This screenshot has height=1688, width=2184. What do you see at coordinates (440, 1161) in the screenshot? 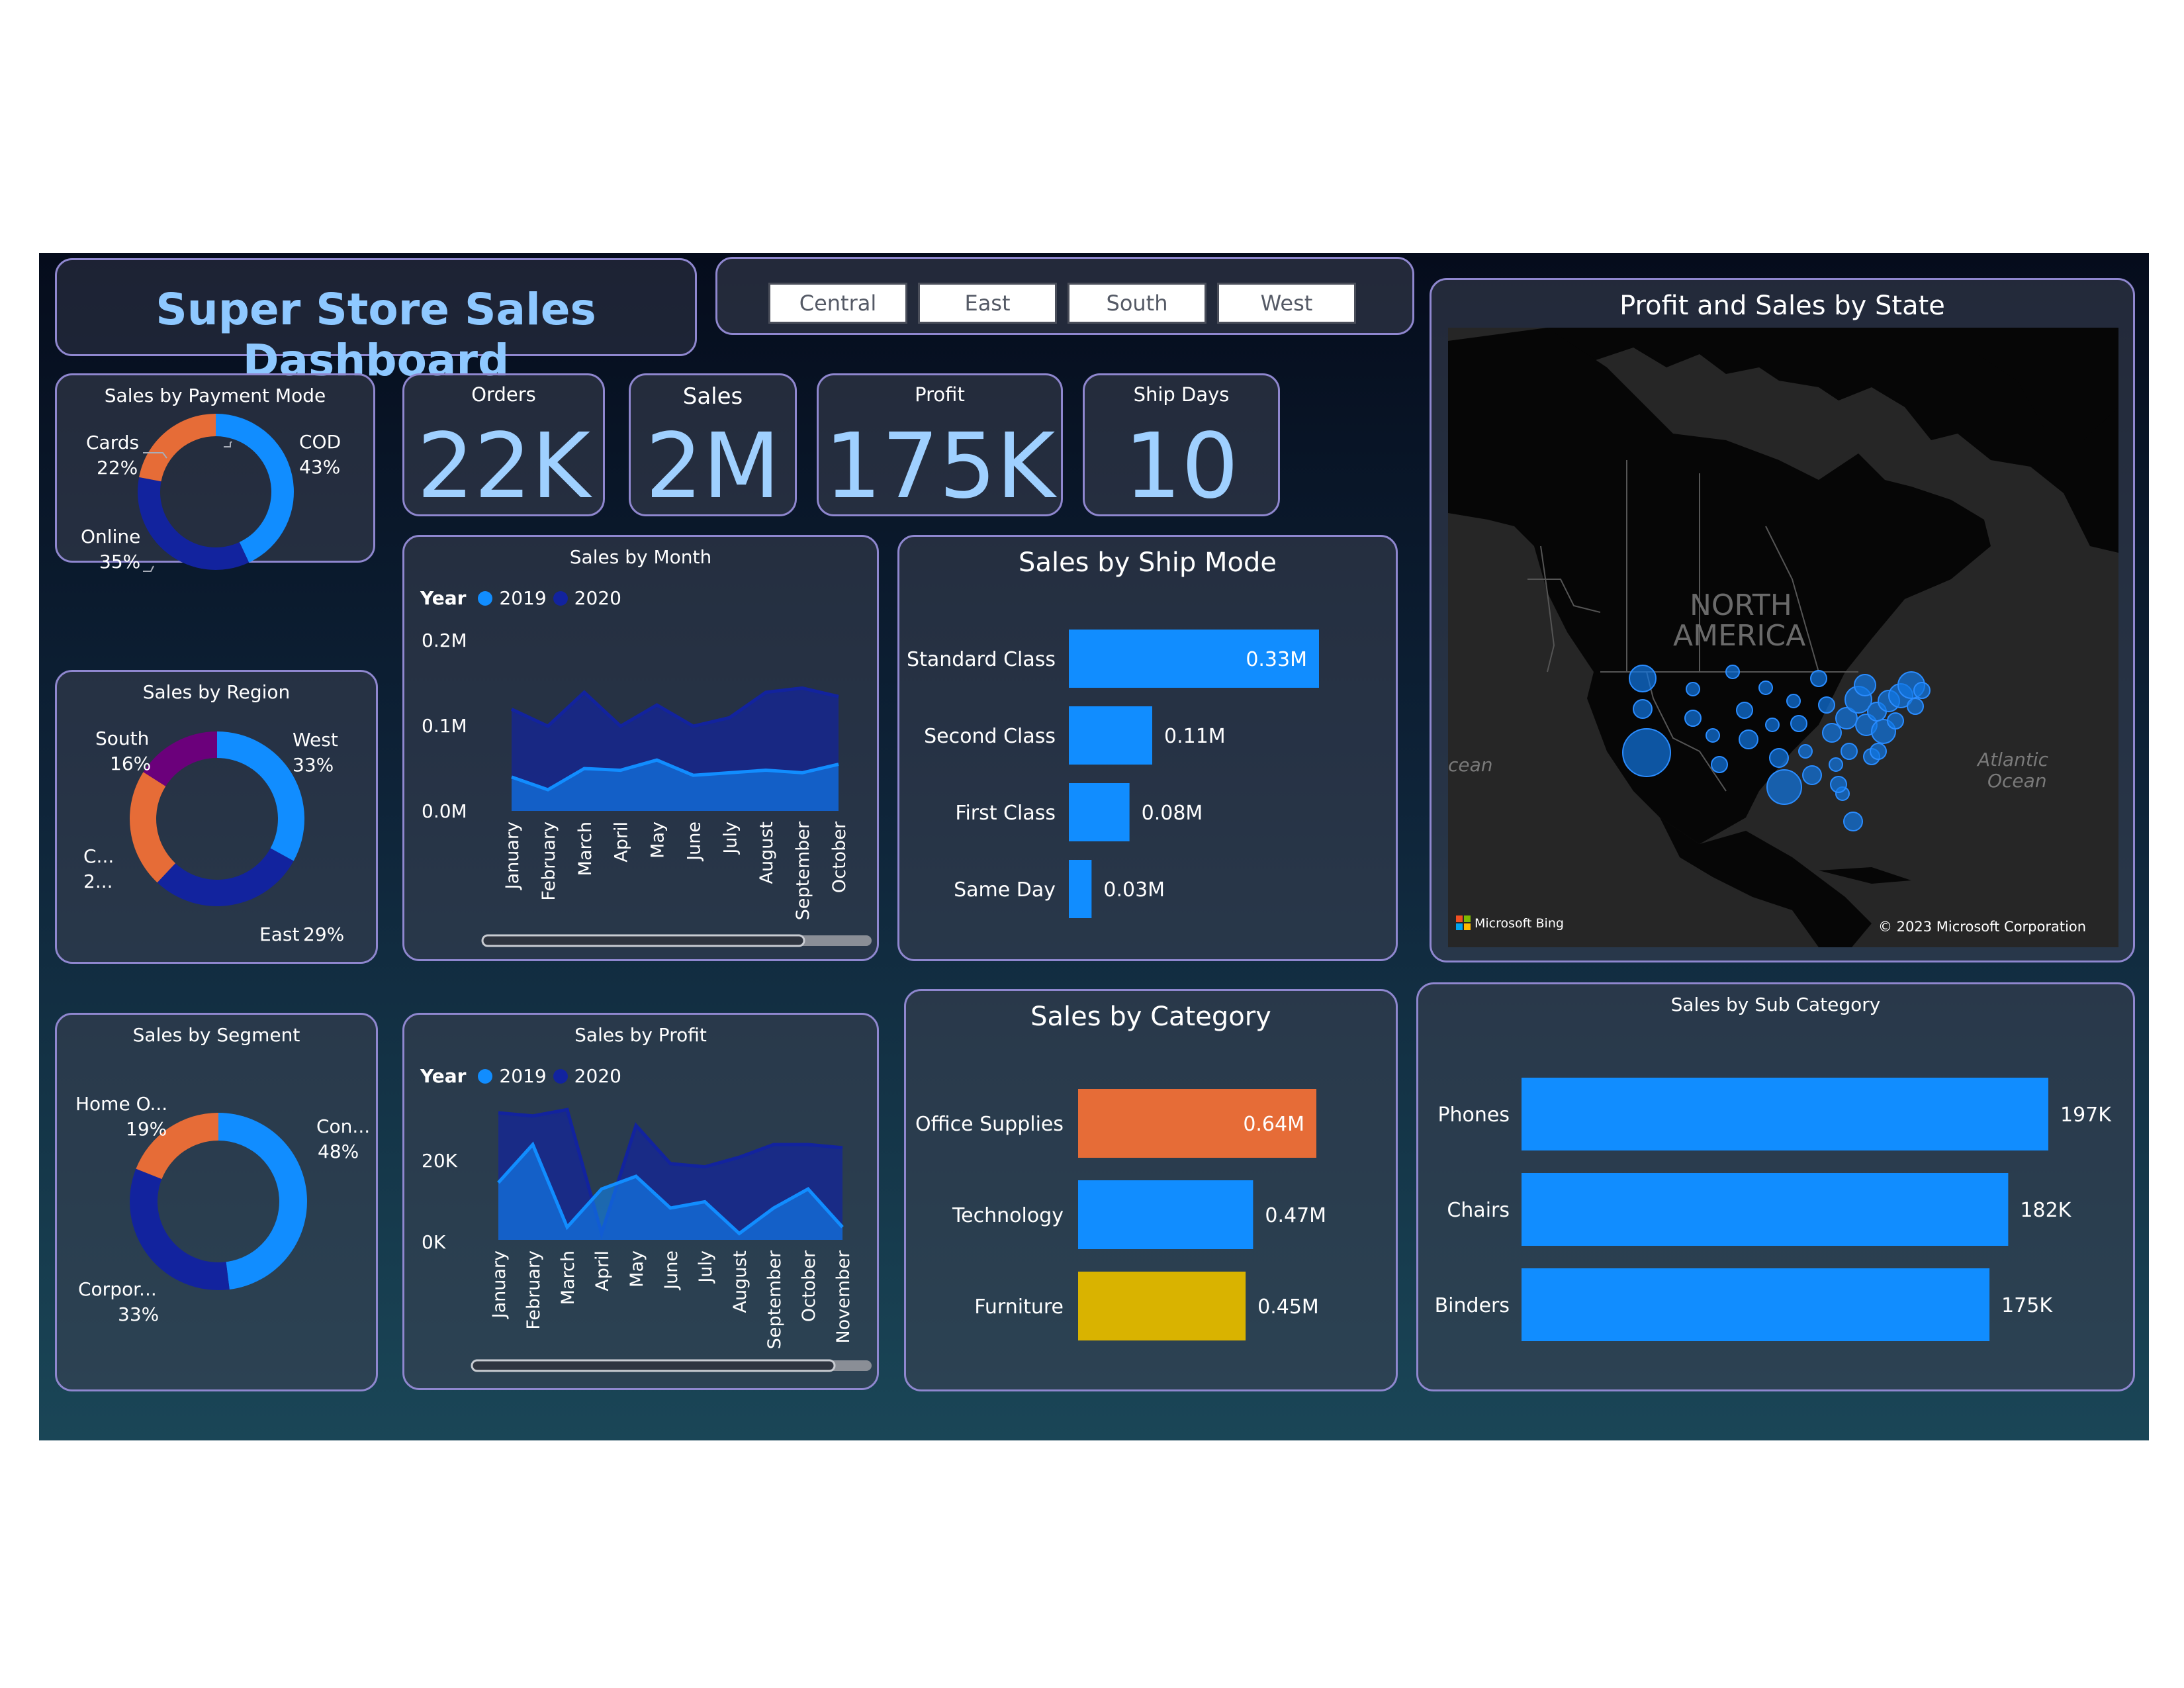
I see `y-tick-label: 20K` at bounding box center [440, 1161].